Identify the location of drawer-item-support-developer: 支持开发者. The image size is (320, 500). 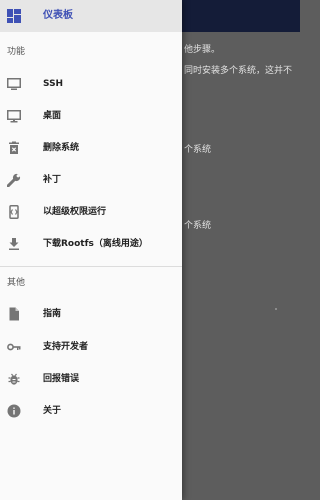
(91, 347).